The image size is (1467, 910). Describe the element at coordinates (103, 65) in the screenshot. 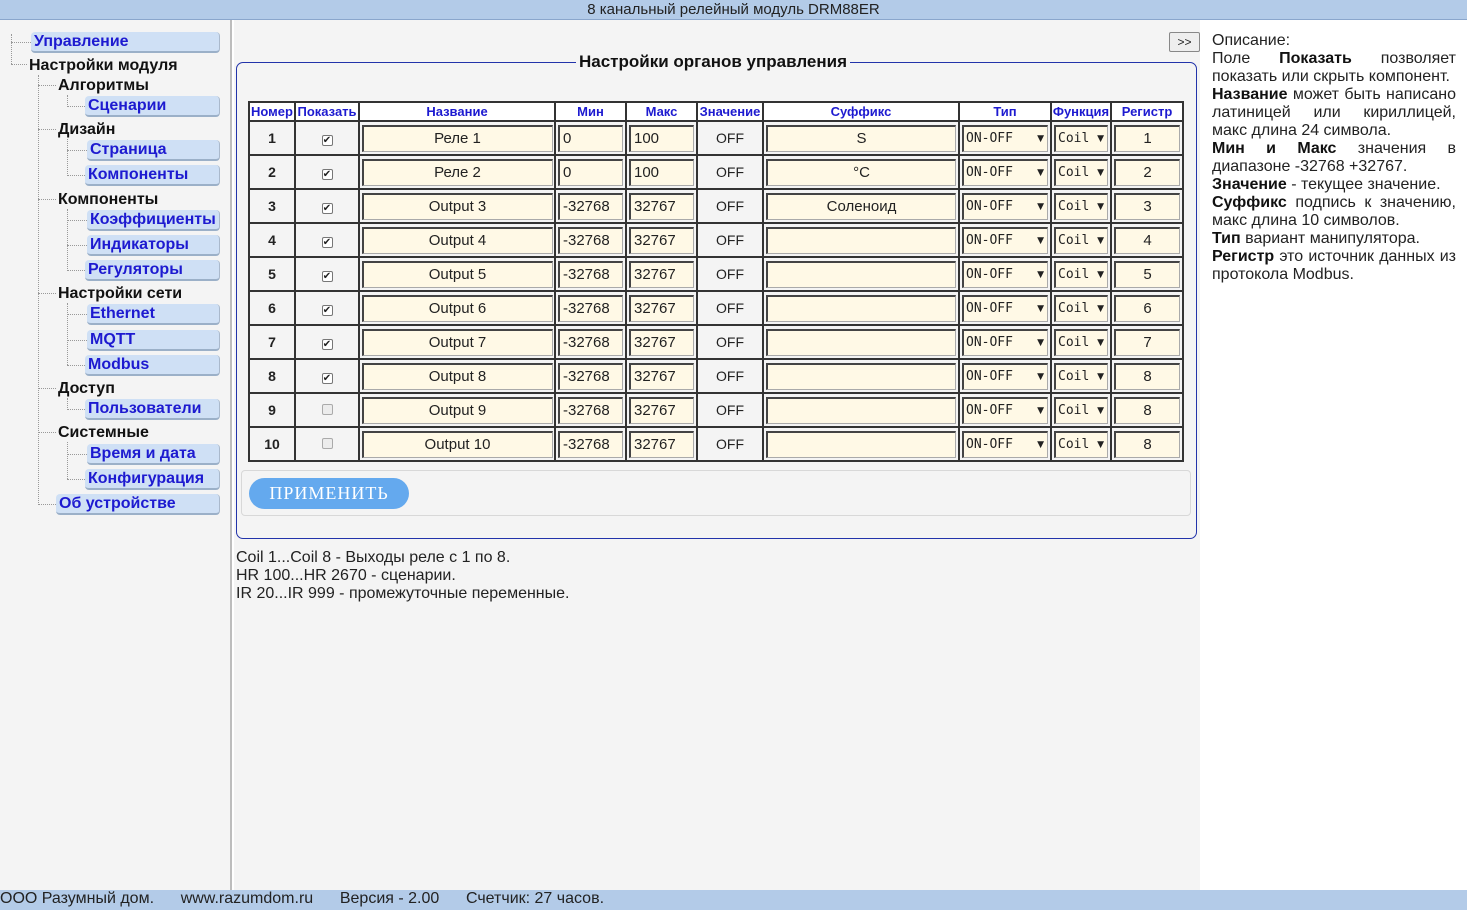

I see `nav-module-settings: Настройки модуля` at that location.